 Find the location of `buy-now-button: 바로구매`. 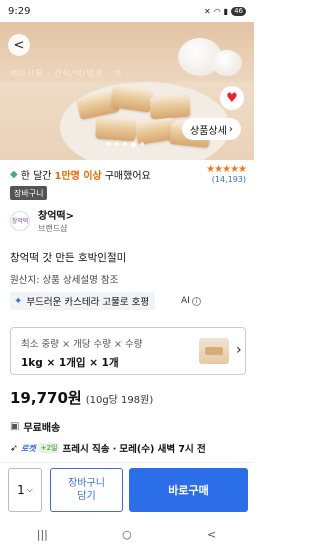

buy-now-button: 바로구매 is located at coordinates (188, 490).